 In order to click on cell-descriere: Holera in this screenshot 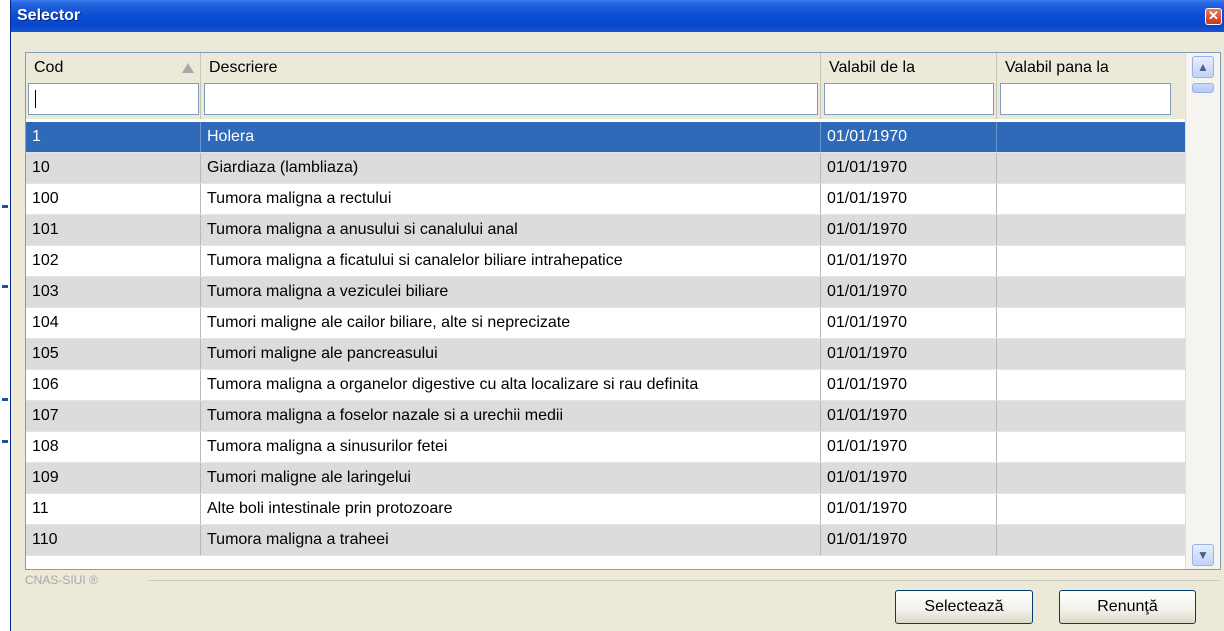, I will do `click(511, 137)`.